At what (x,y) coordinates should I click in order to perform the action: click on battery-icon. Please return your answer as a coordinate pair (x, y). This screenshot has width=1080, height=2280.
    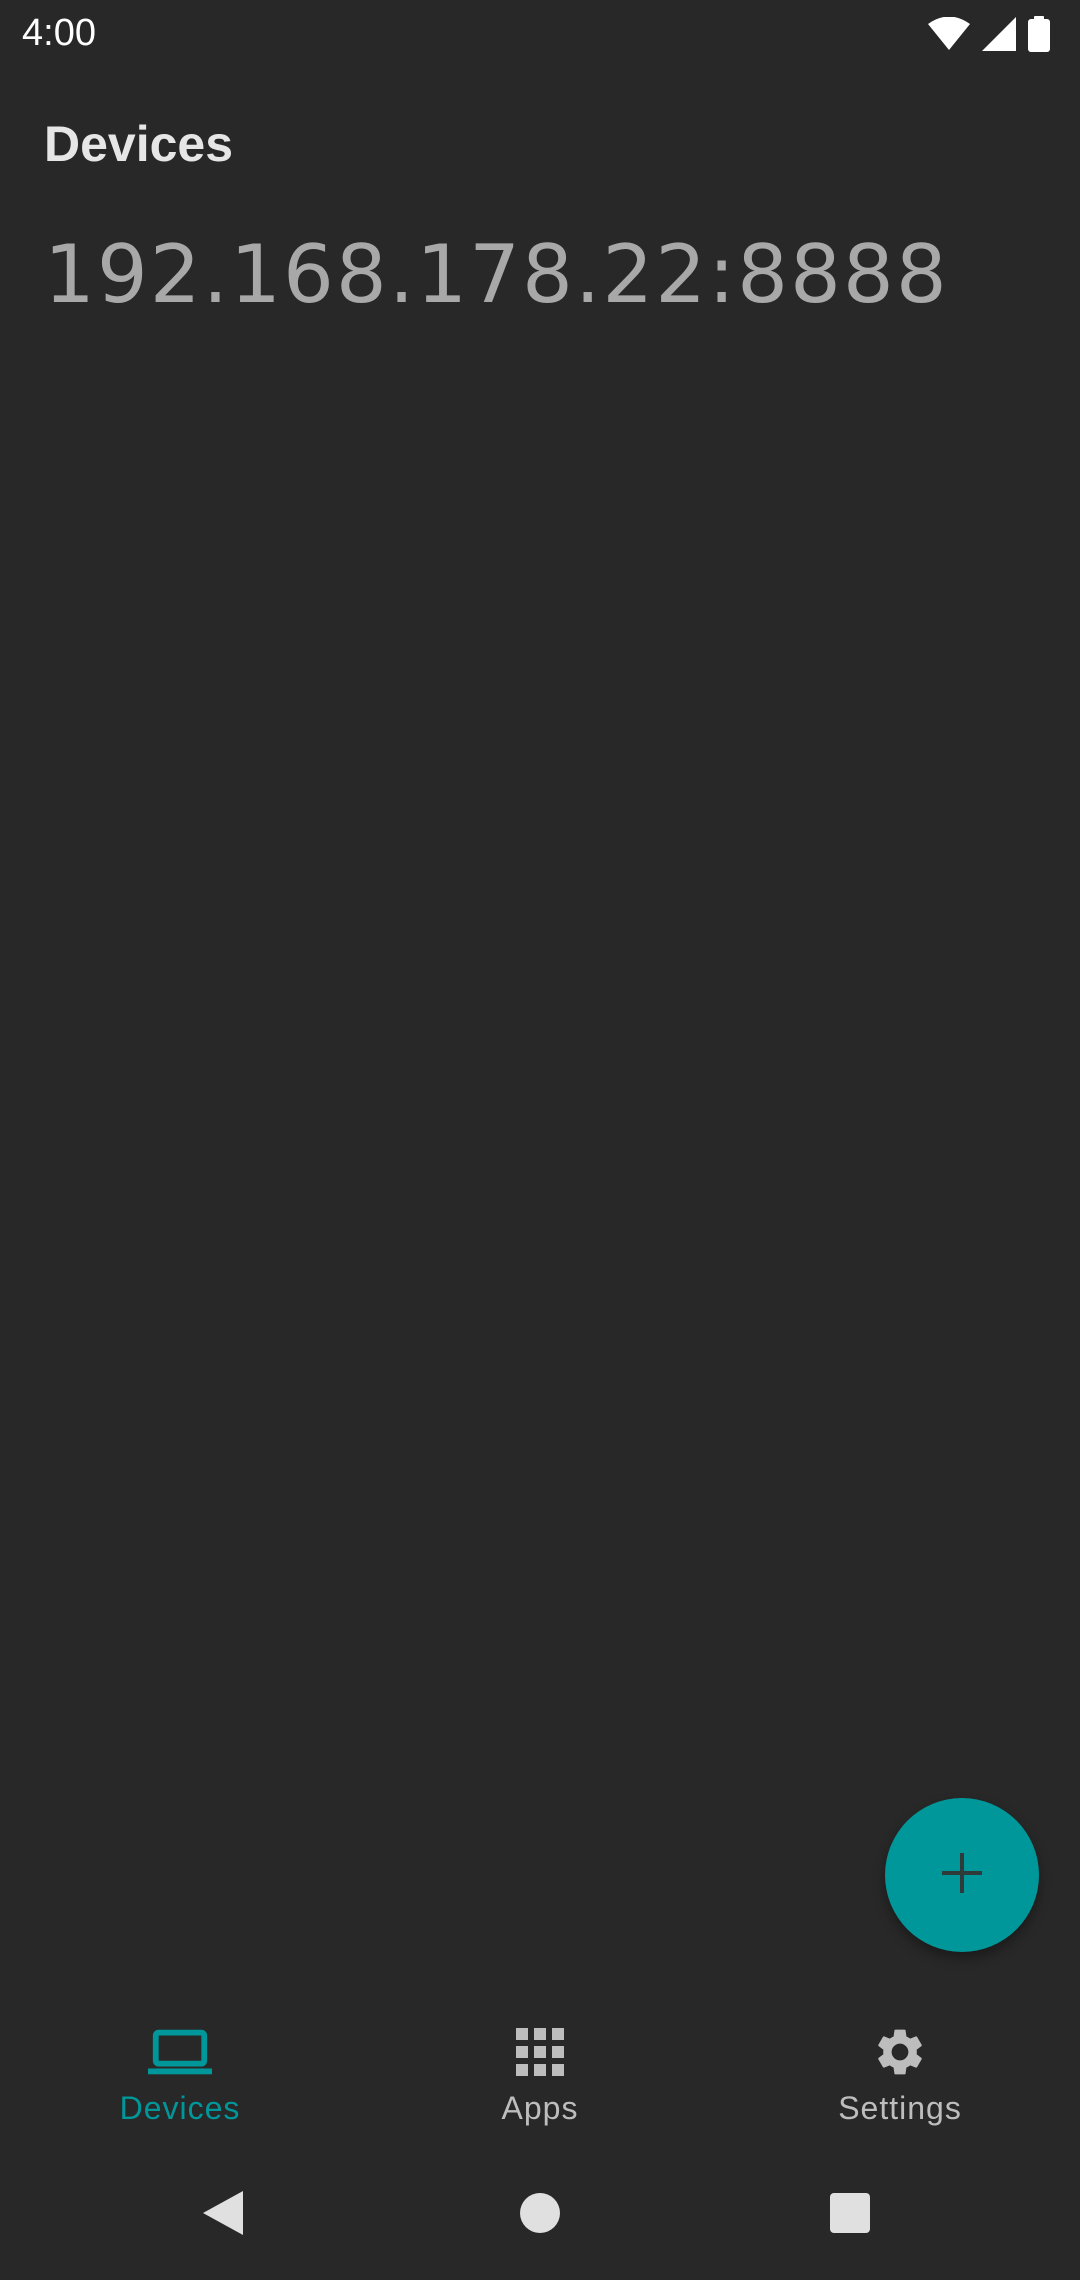
    Looking at the image, I should click on (1039, 34).